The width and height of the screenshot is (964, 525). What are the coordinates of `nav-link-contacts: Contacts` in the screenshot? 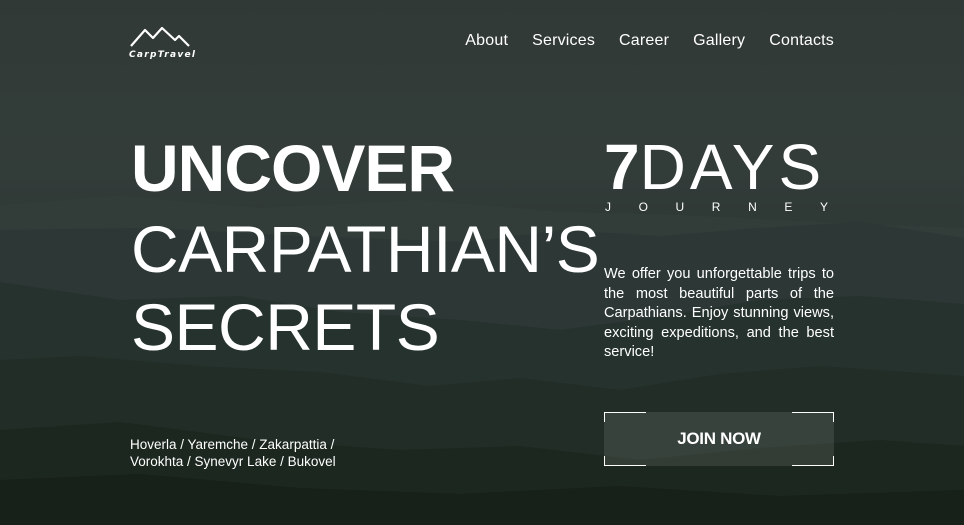 It's located at (801, 41).